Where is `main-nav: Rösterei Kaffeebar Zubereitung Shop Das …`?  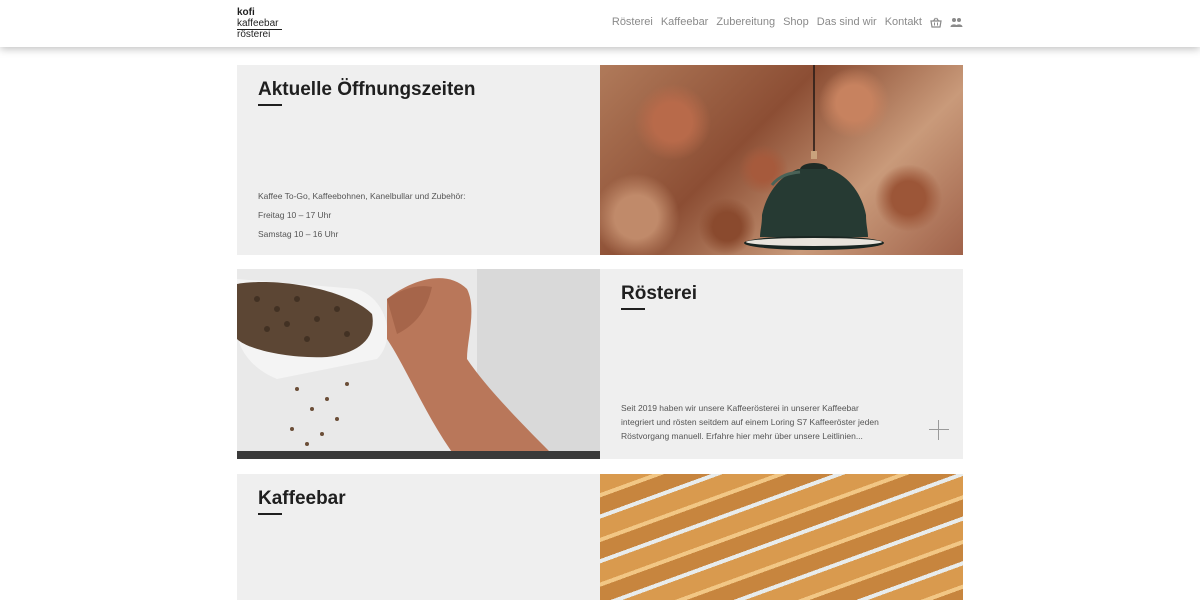
main-nav: Rösterei Kaffeebar Zubereitung Shop Das … is located at coordinates (787, 22).